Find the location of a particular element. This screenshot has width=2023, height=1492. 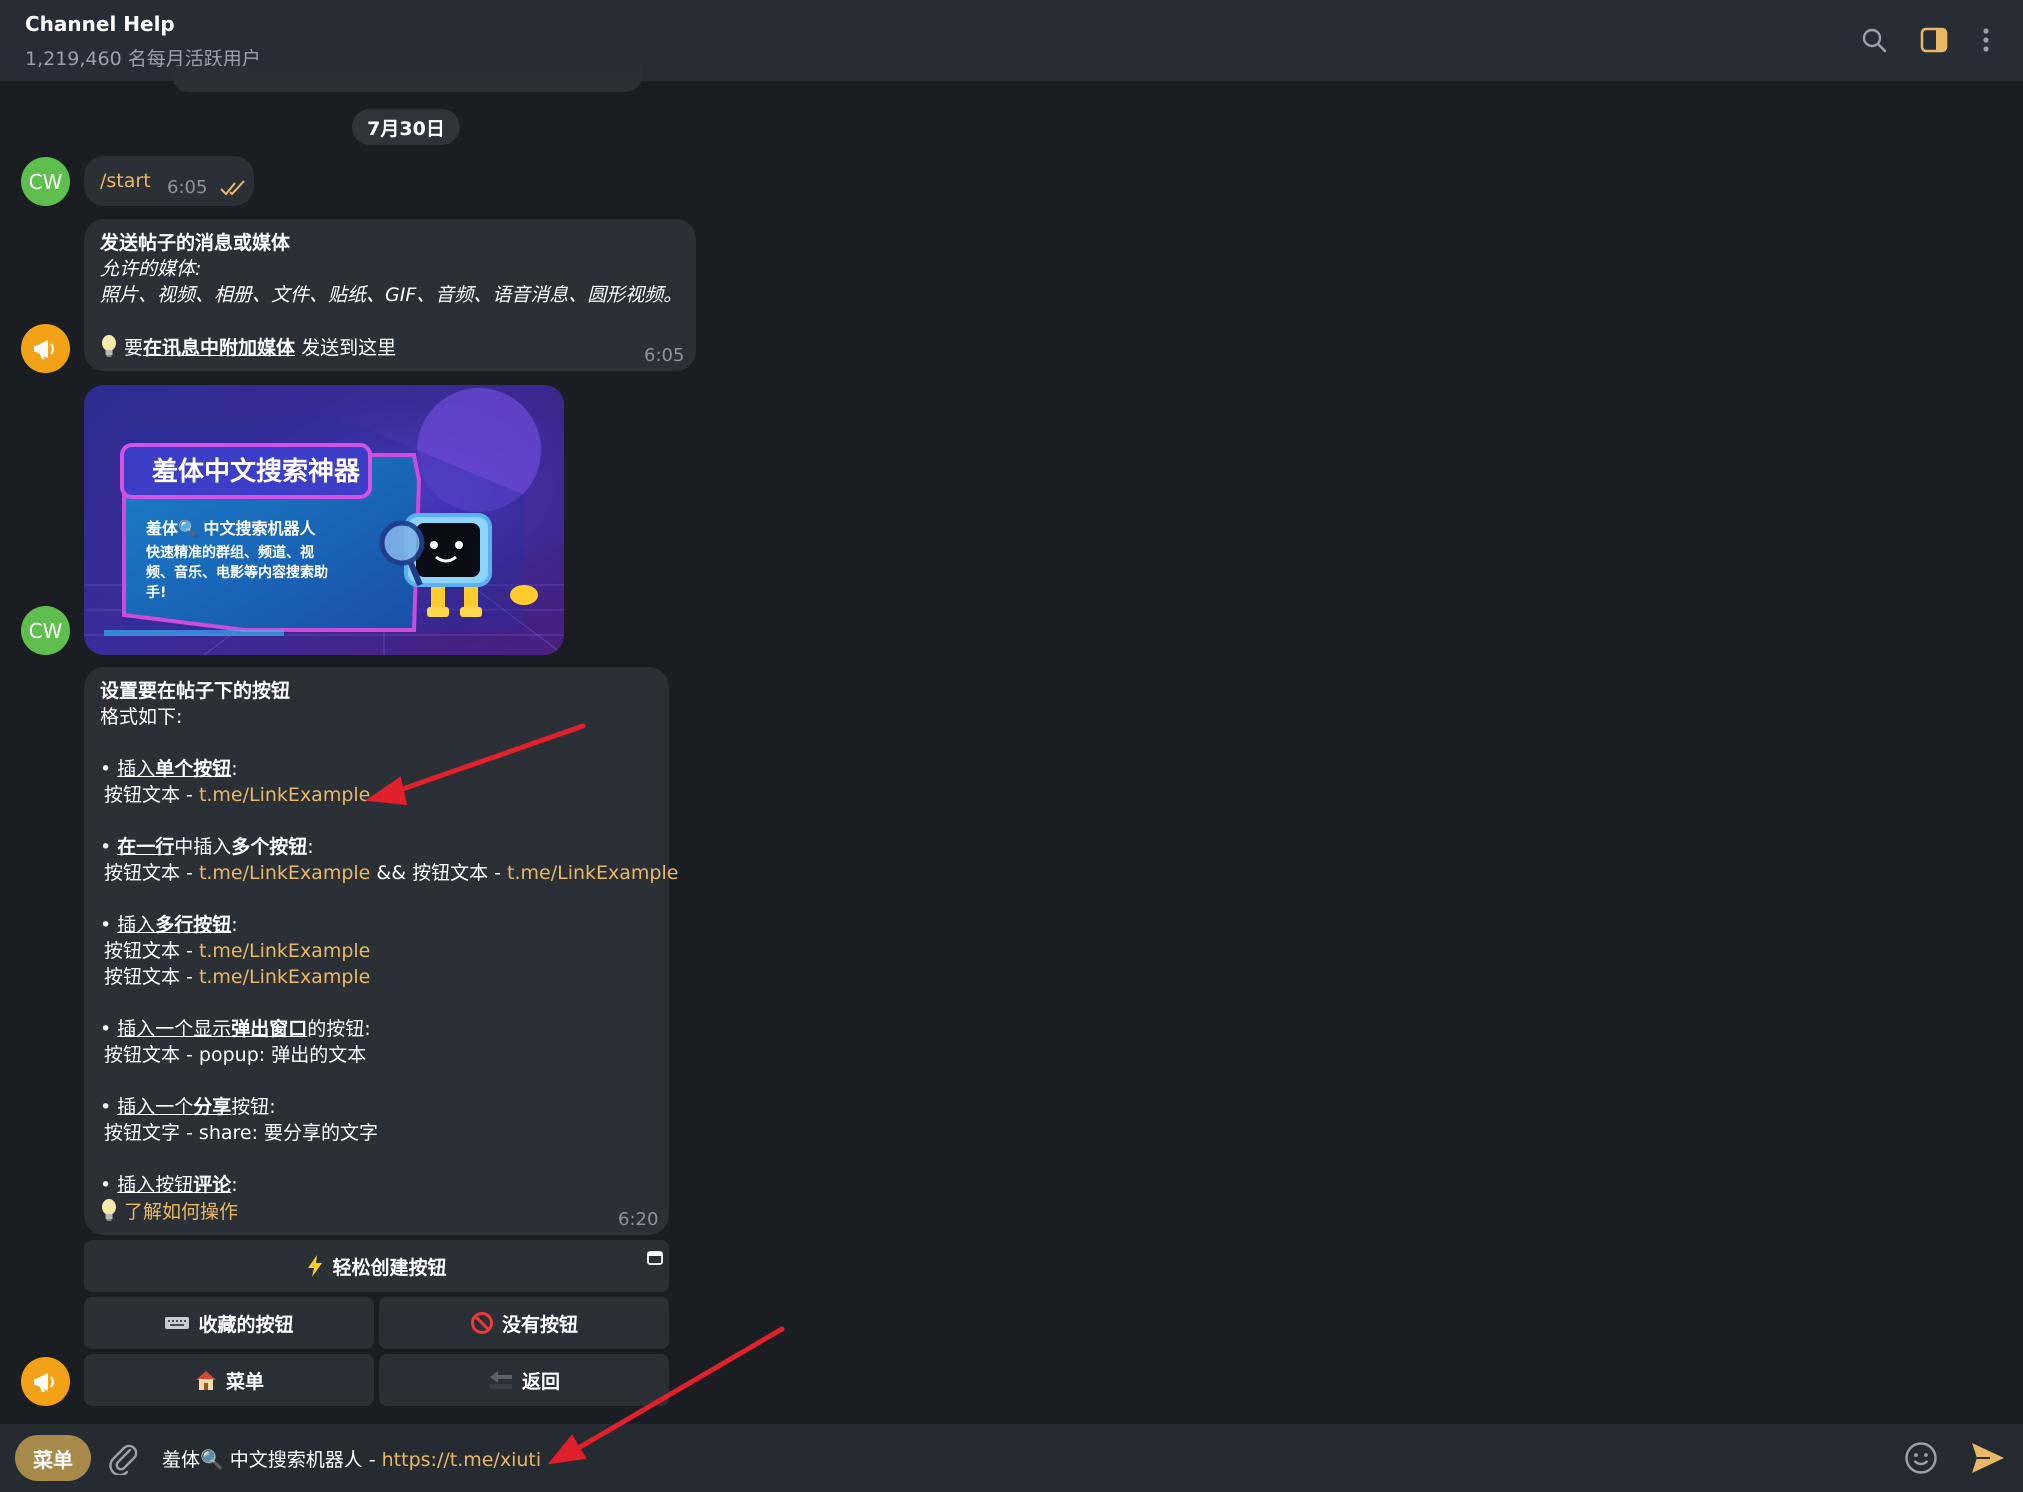

menu-keyboard-button: 菜单 is located at coordinates (229, 1380).